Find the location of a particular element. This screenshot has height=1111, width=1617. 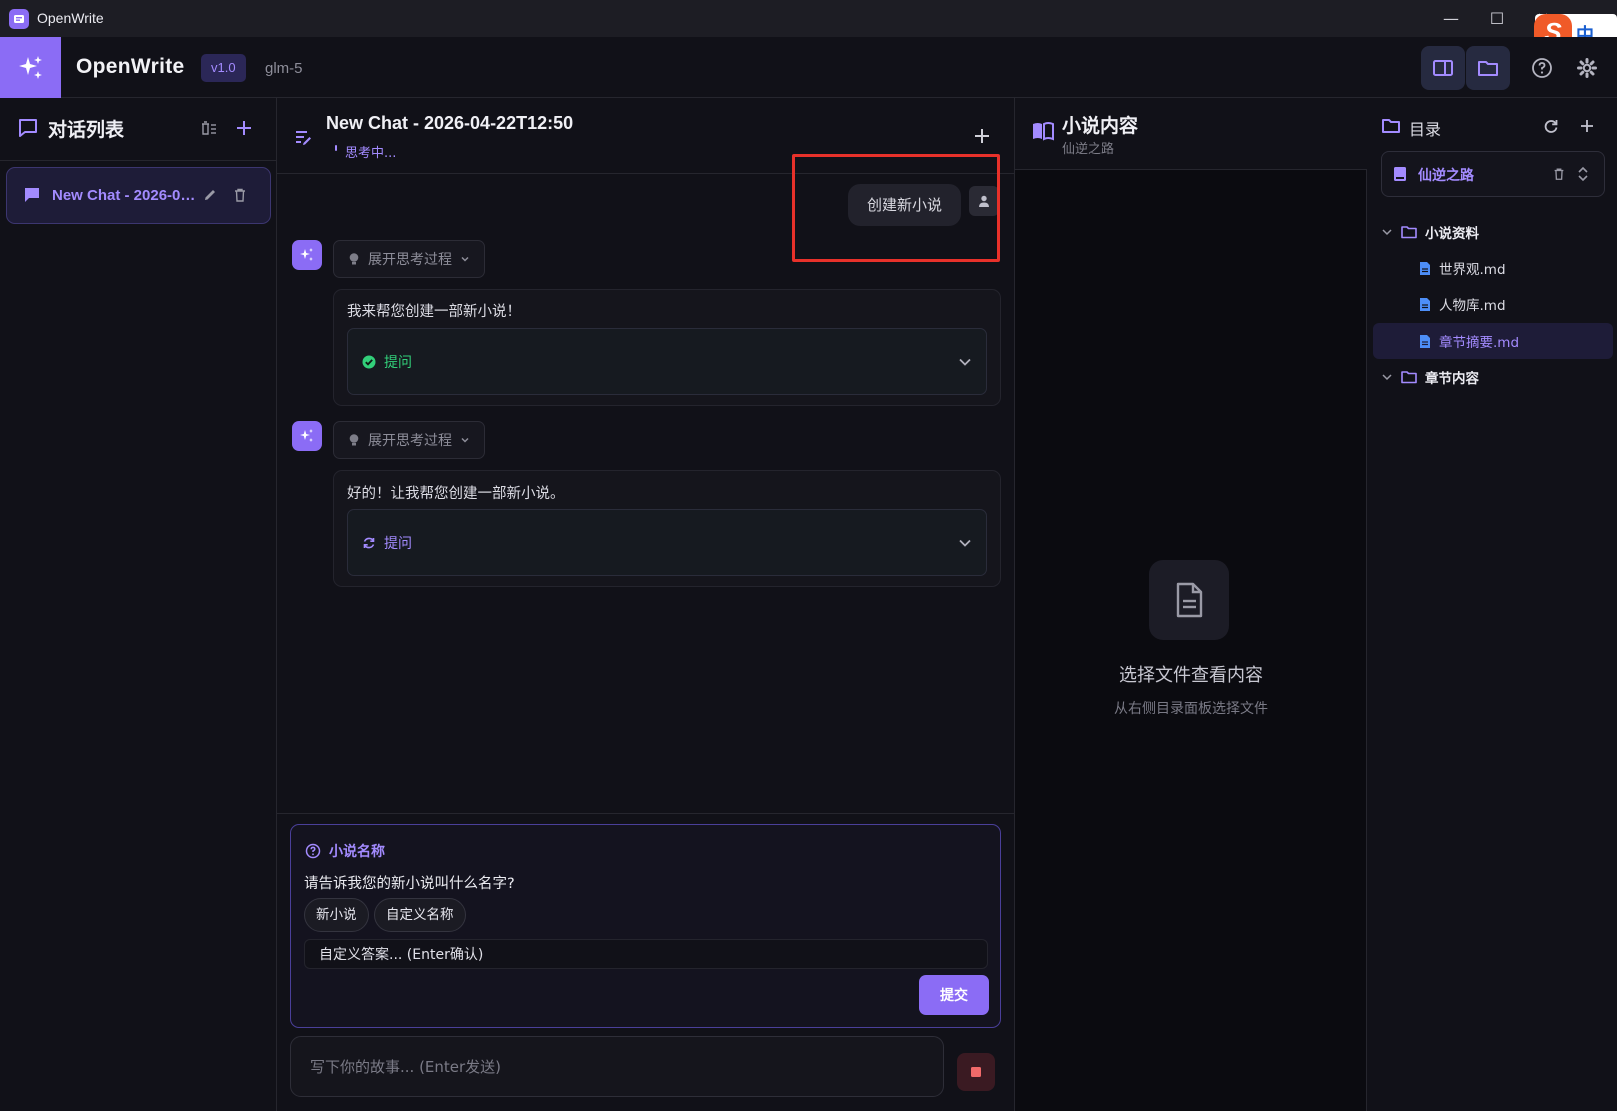

tree-file-label: 人物库.md is located at coordinates (1472, 306).